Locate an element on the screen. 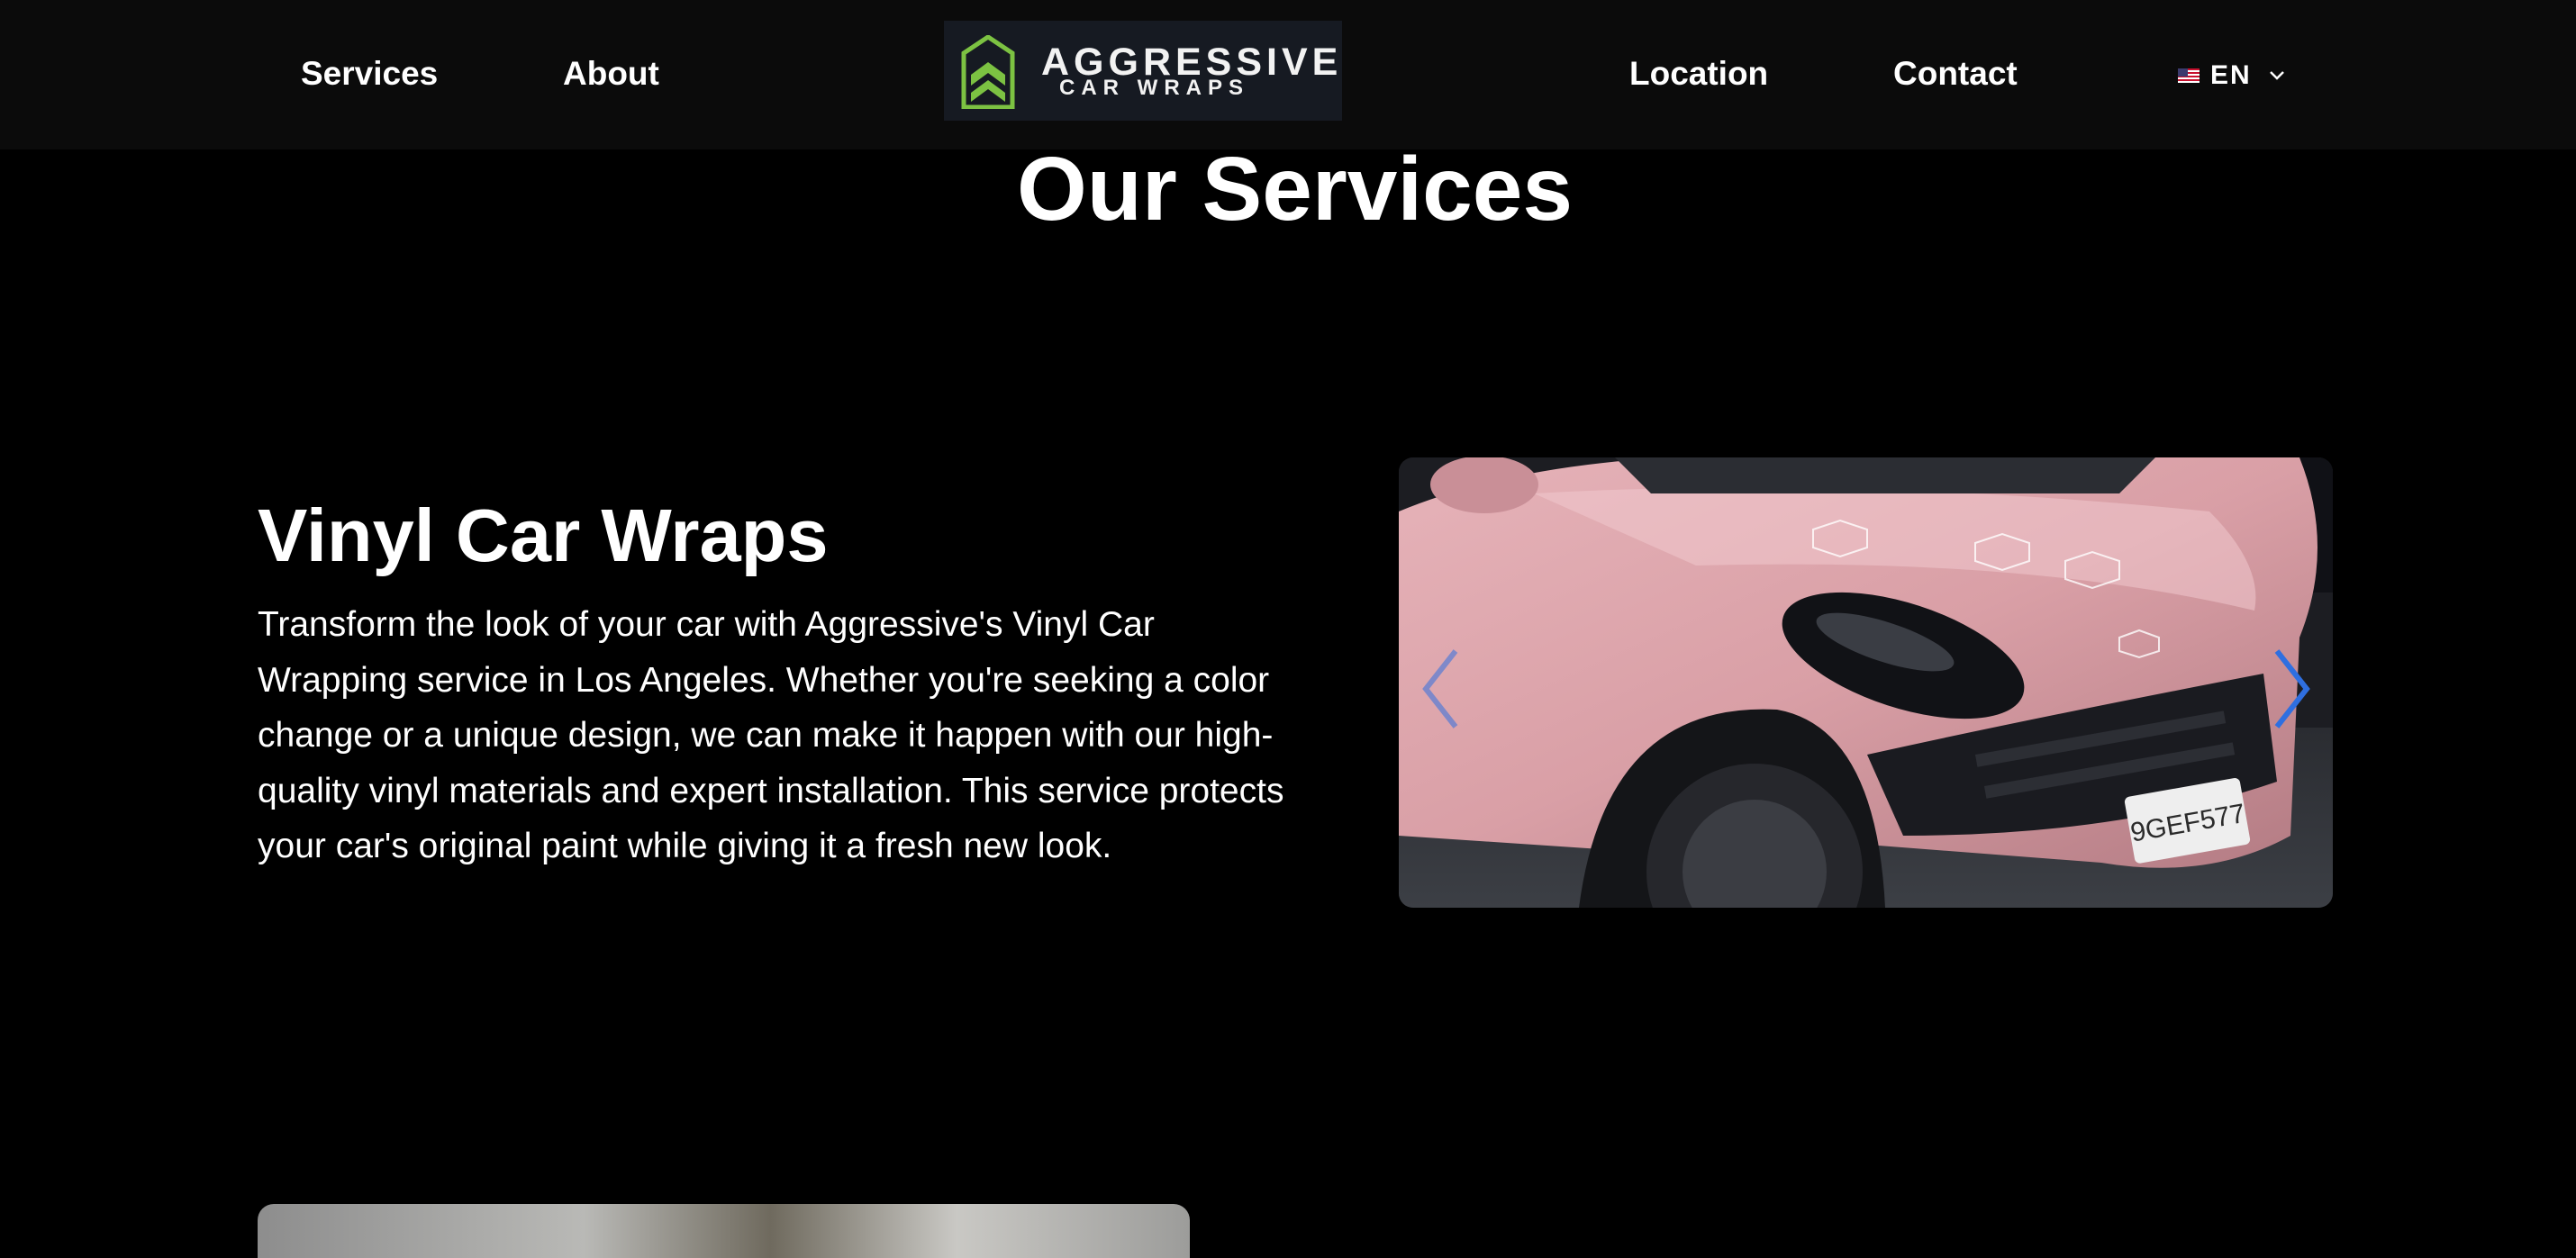 Image resolution: width=2576 pixels, height=1258 pixels. pink-porsche-photo: 9GEF577 is located at coordinates (1866, 682).